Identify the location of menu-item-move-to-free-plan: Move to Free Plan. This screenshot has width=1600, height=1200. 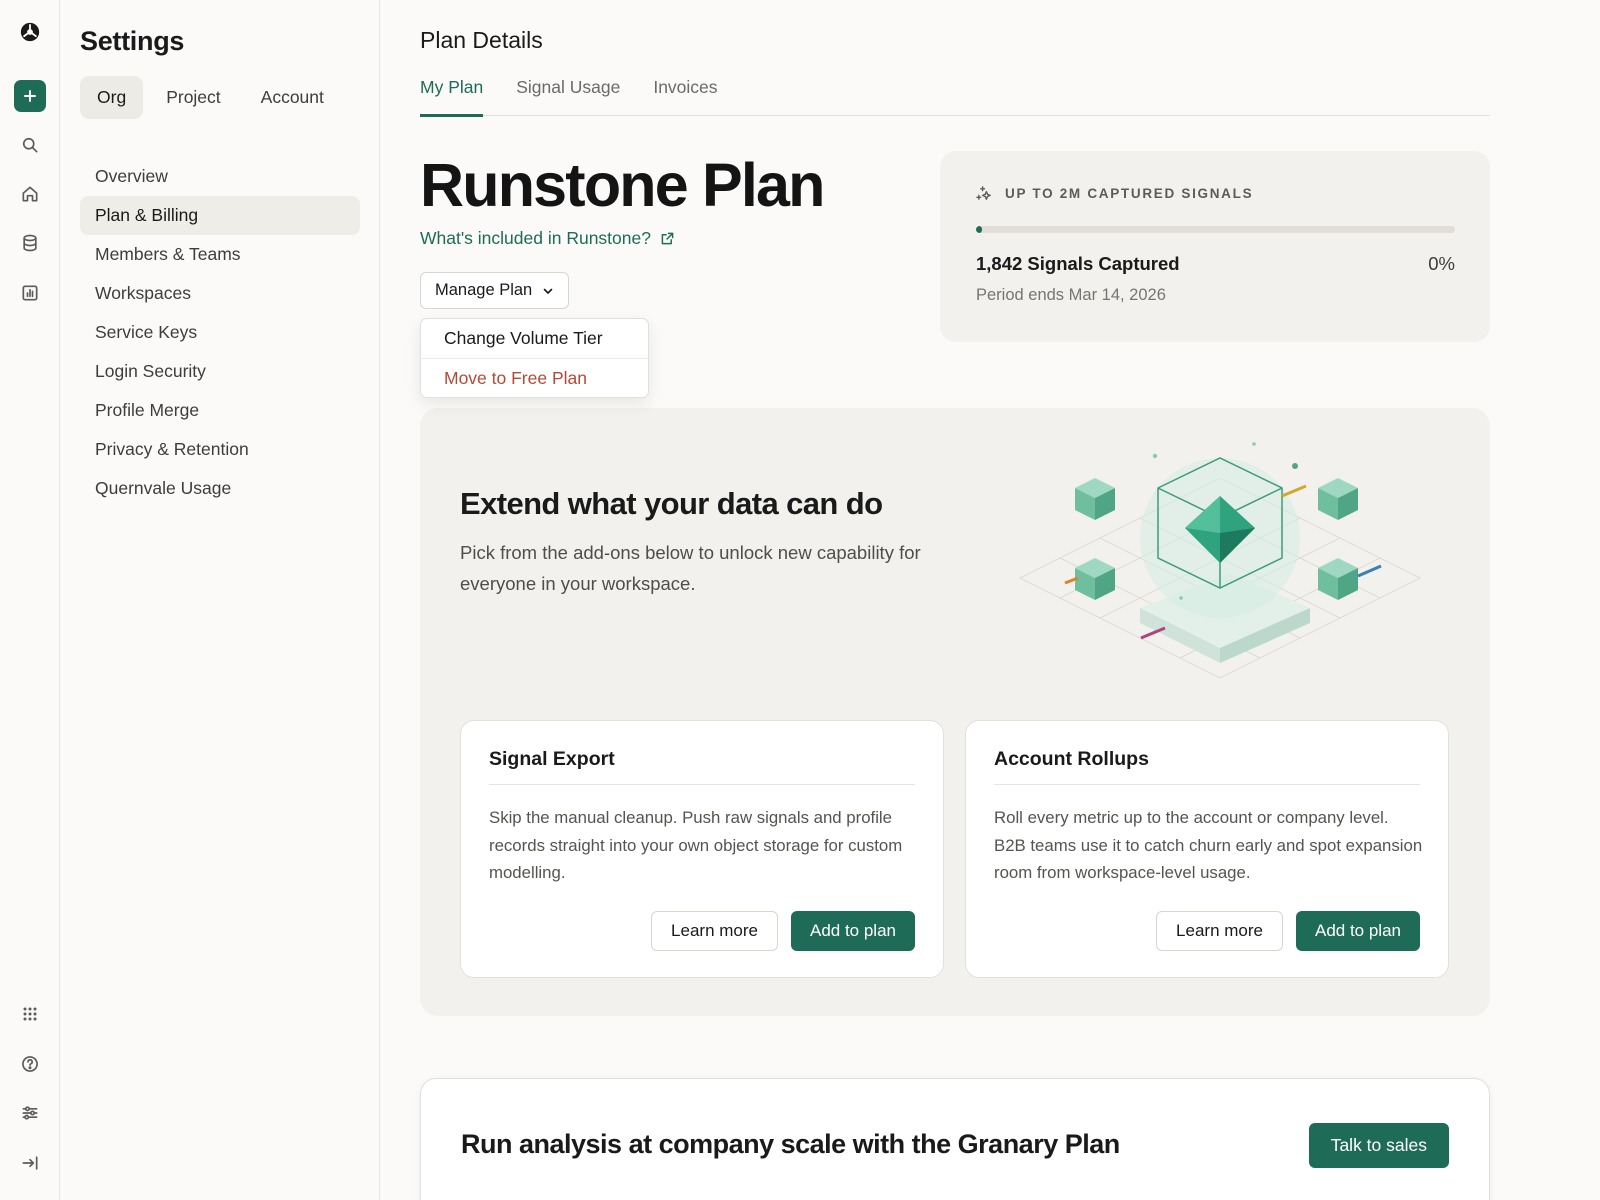
(534, 377).